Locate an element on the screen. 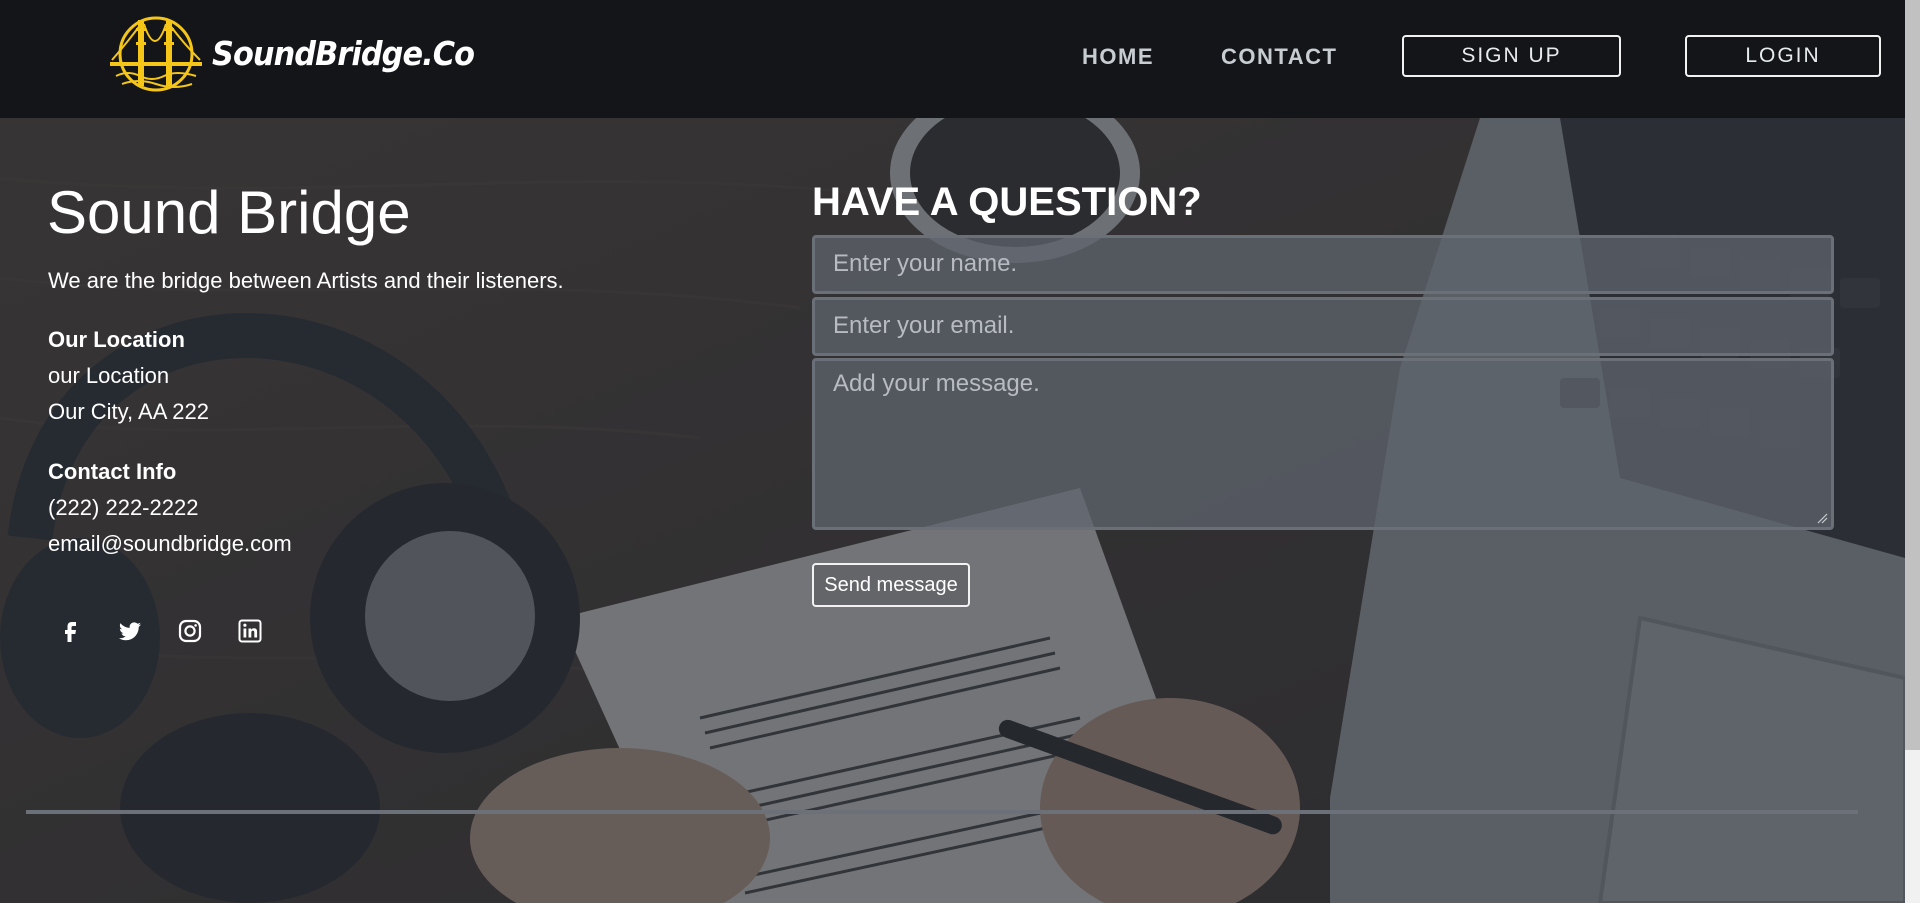 This screenshot has width=1920, height=903. instagram-icon is located at coordinates (190, 631).